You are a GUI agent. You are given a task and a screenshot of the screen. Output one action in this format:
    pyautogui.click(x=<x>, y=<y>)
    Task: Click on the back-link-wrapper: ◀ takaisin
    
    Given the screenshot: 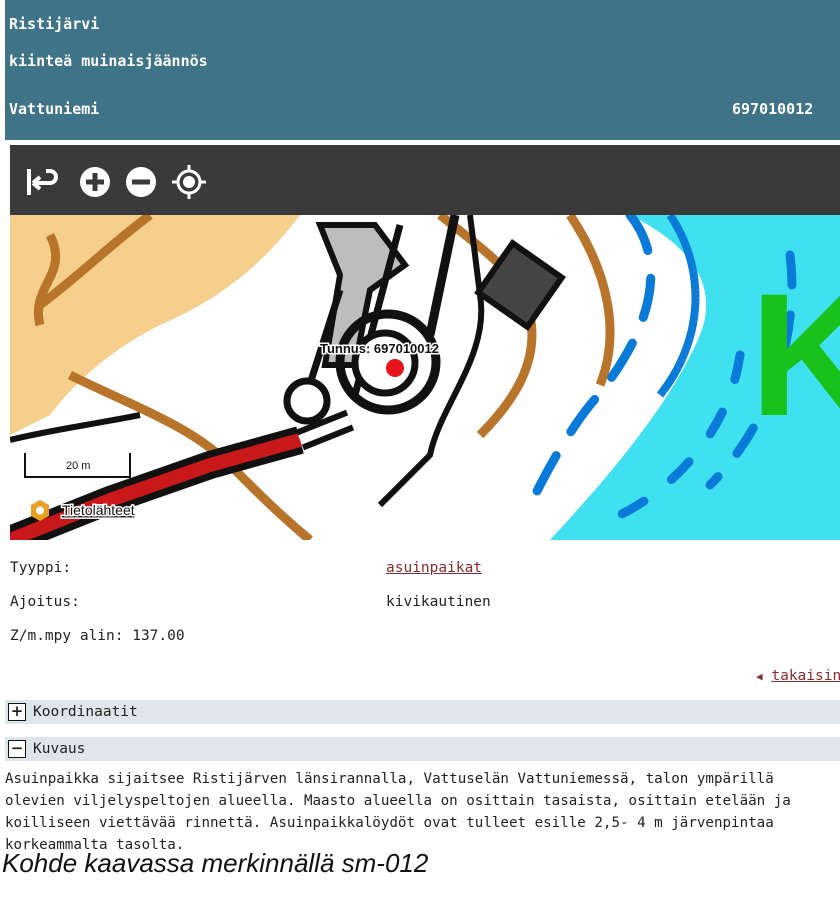 What is the action you would take?
    pyautogui.click(x=798, y=676)
    